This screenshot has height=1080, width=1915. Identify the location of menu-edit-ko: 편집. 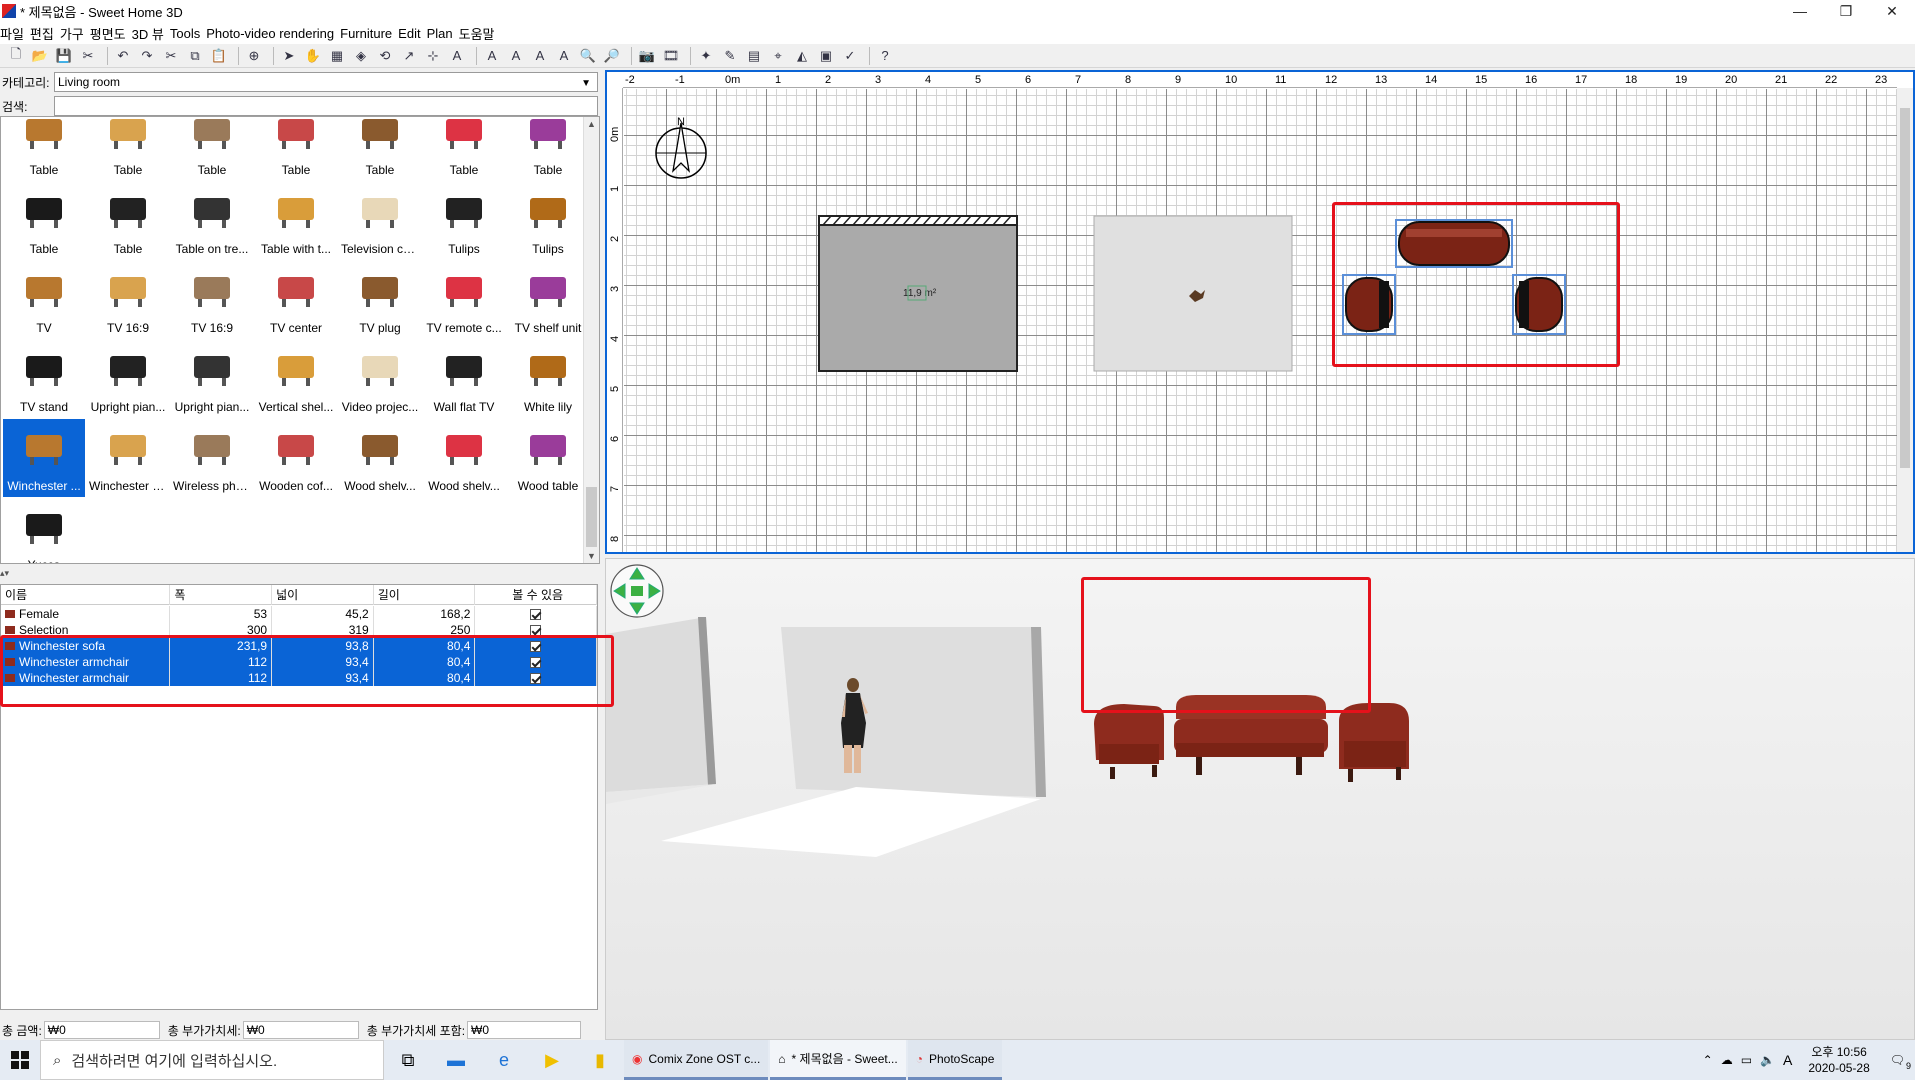
(45, 33).